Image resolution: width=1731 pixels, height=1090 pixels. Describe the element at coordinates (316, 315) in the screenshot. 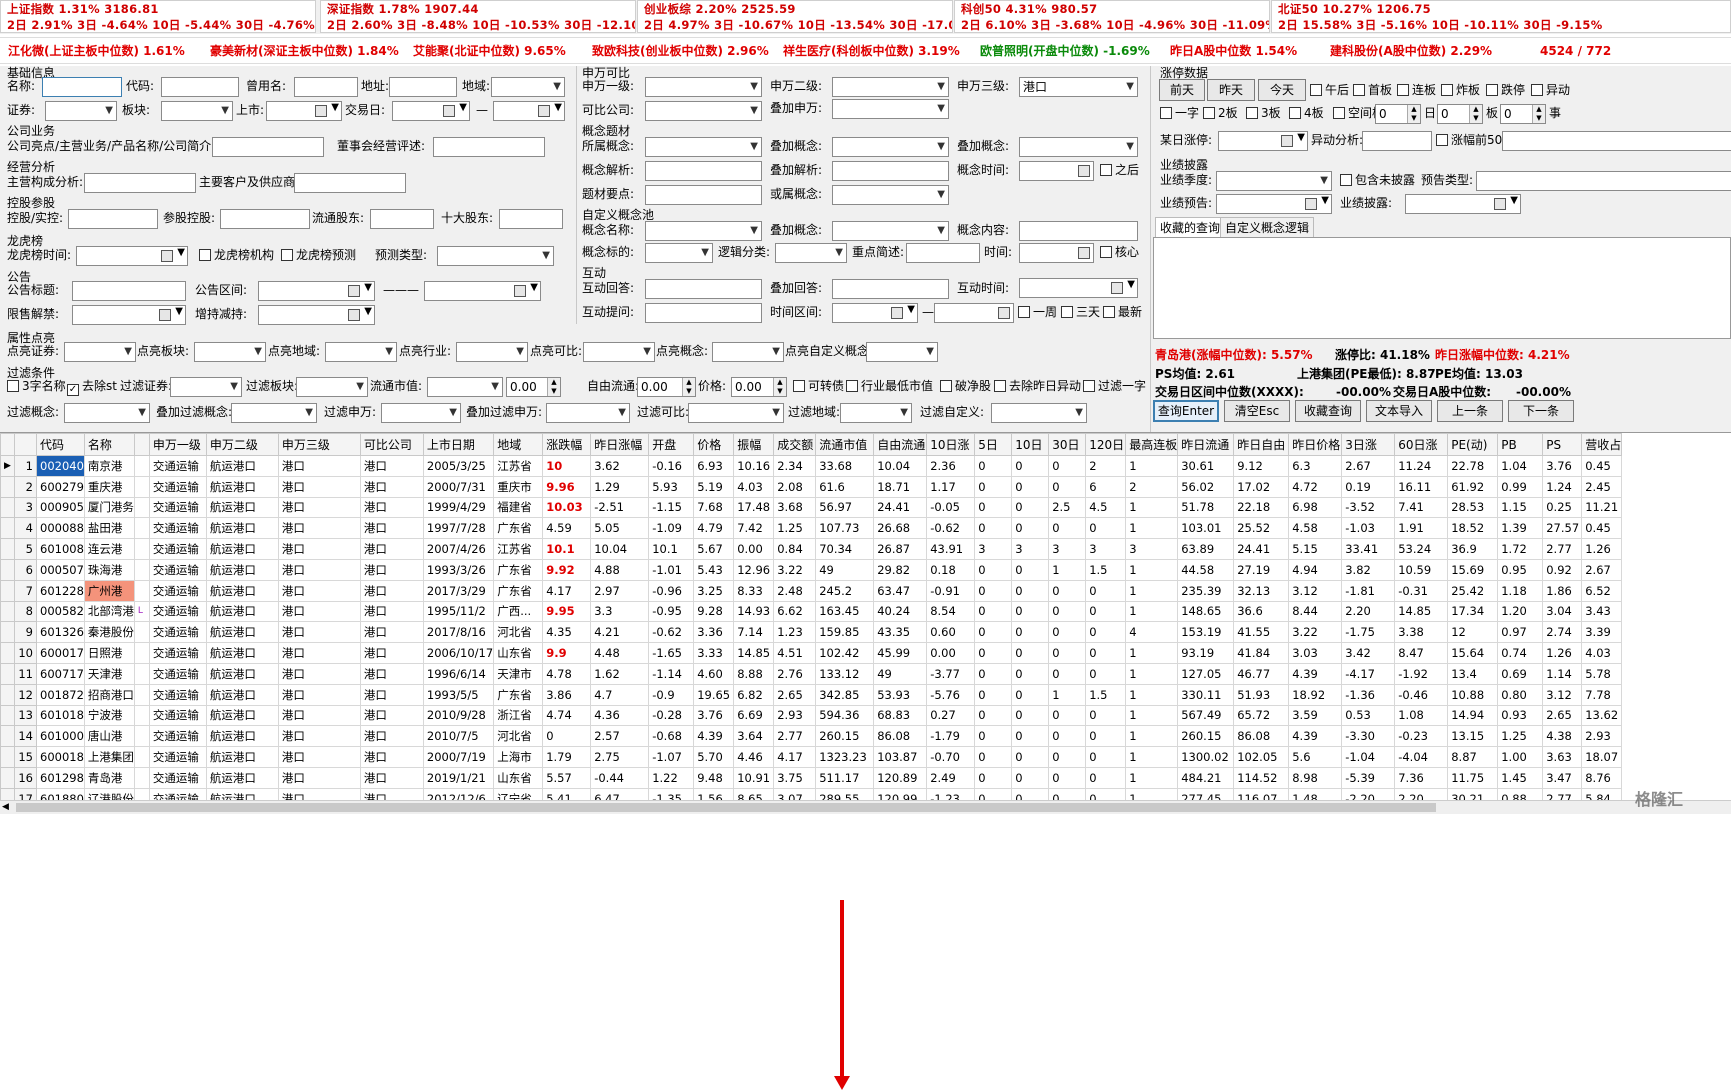

I see `inc-dec-picker: ▼` at that location.